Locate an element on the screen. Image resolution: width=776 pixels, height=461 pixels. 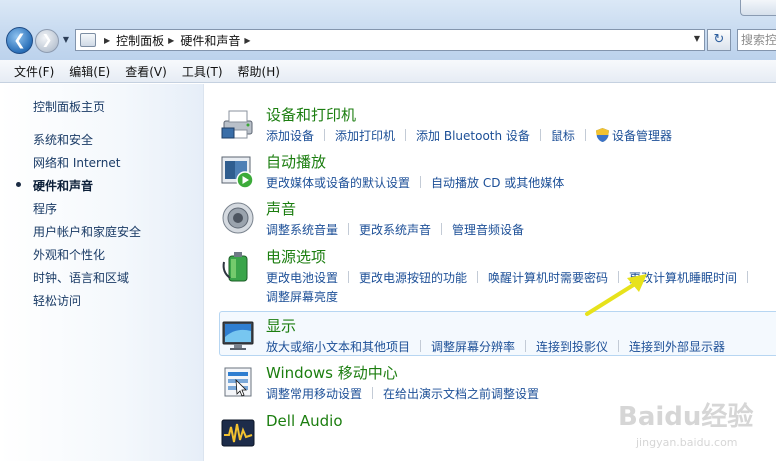
link-device-manager: 设备管理器 is located at coordinates (633, 136).